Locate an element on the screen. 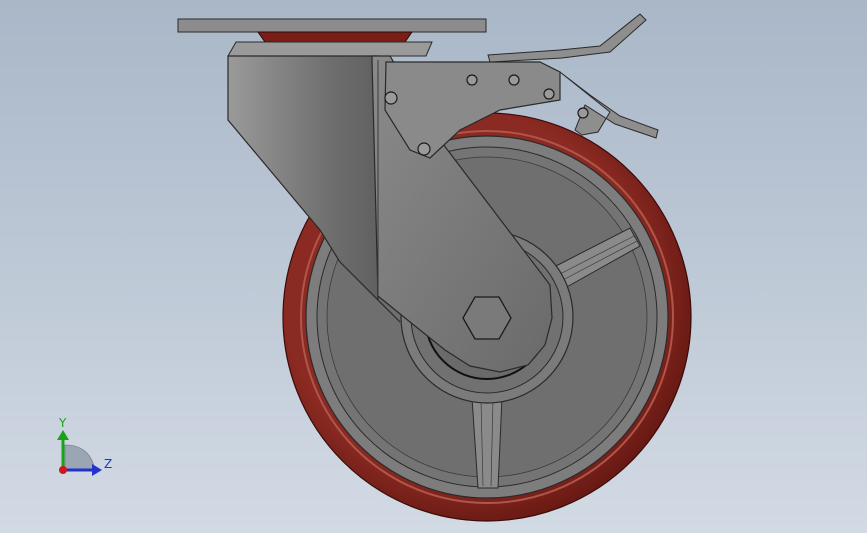  triad-origin is located at coordinates (63, 470).